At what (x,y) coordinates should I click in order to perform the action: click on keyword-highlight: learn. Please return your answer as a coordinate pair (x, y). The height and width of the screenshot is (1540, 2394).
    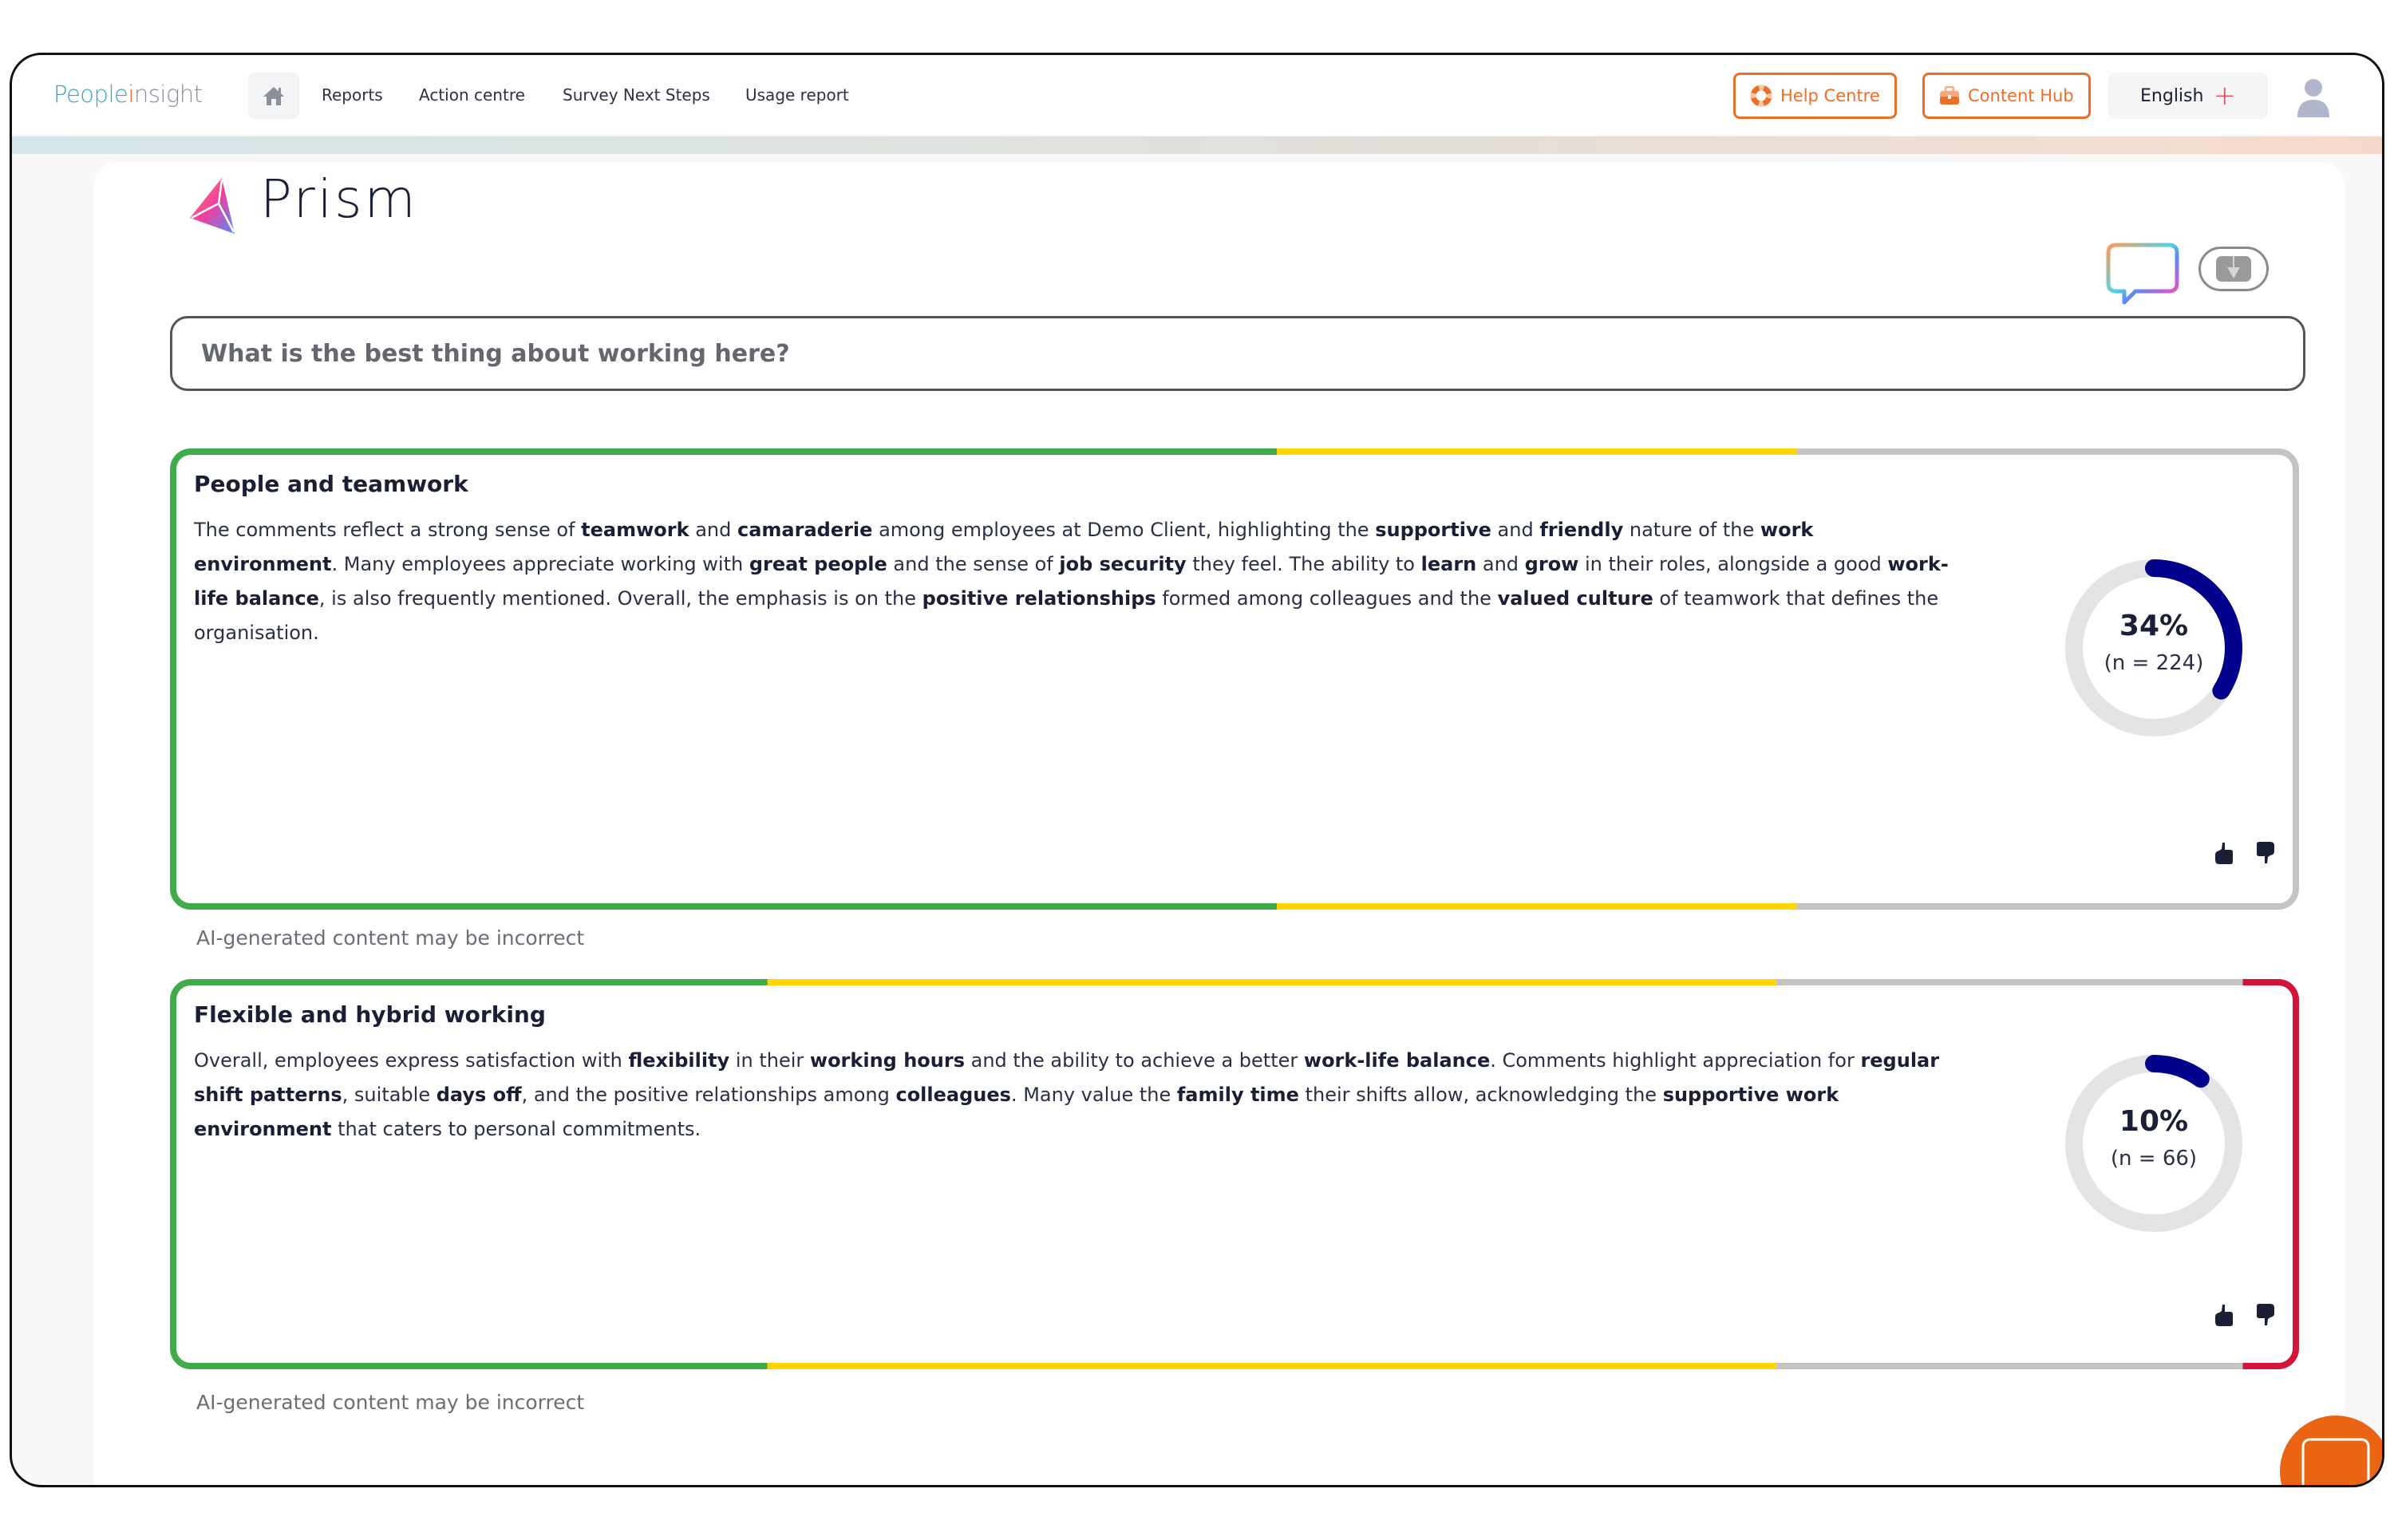
    Looking at the image, I should click on (1448, 564).